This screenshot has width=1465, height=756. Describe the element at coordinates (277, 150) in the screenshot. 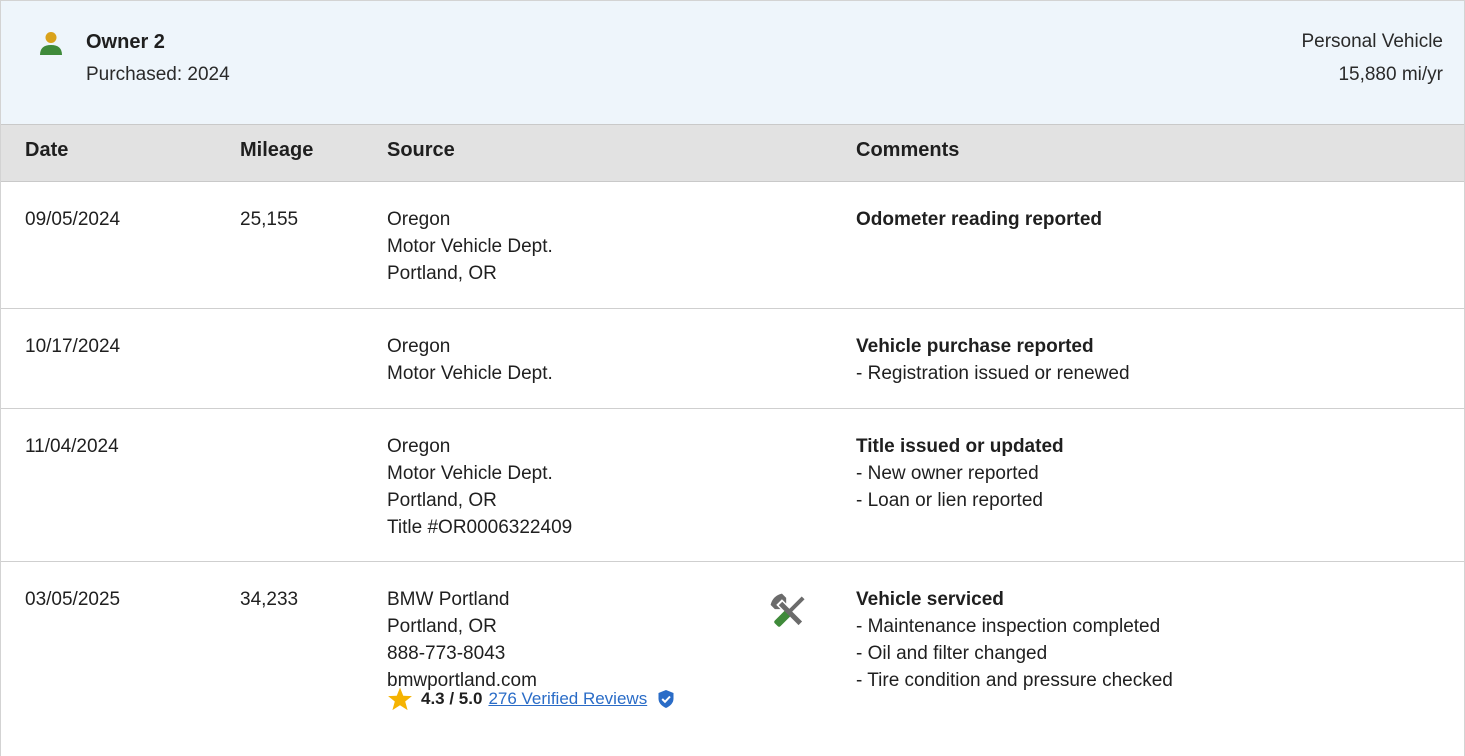

I see `header-mileage: Mileage` at that location.